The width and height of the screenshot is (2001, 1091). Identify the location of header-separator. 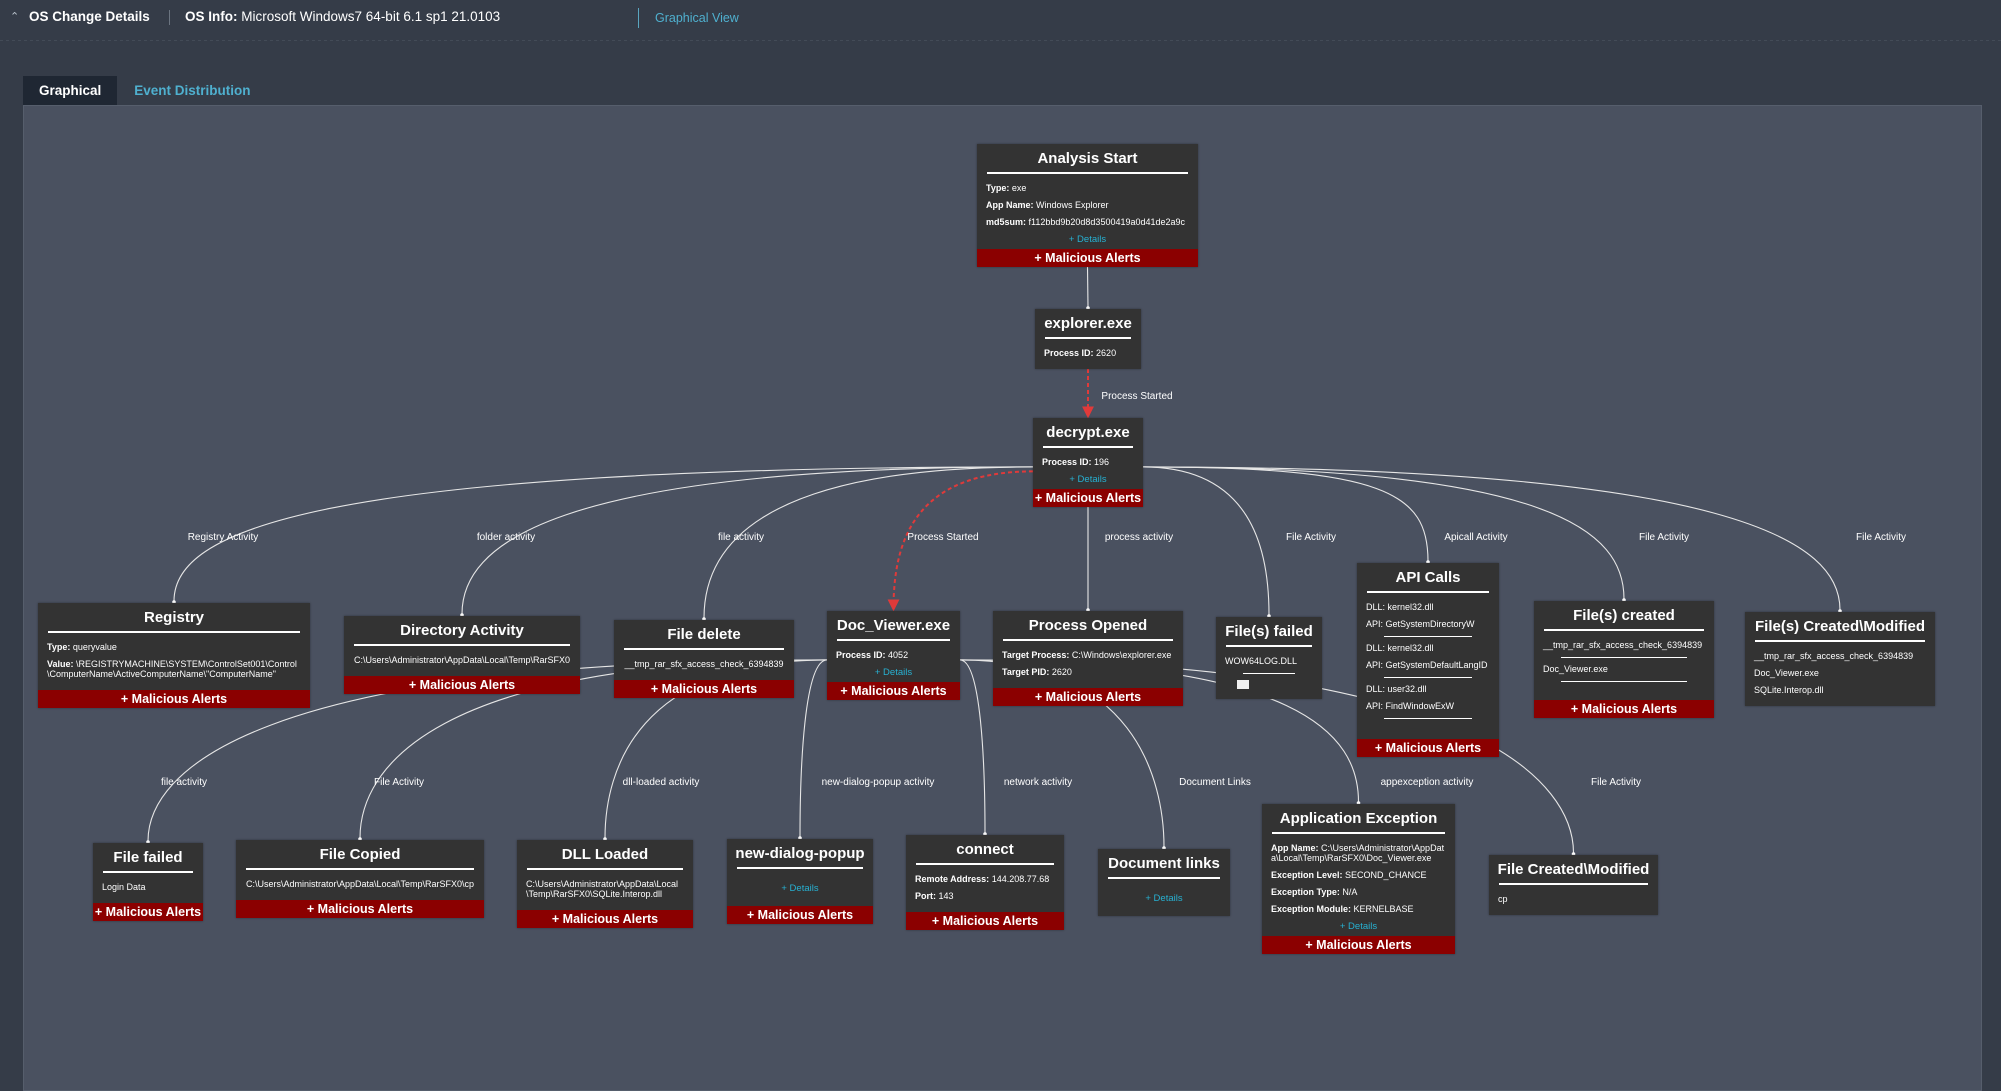
(1000, 40).